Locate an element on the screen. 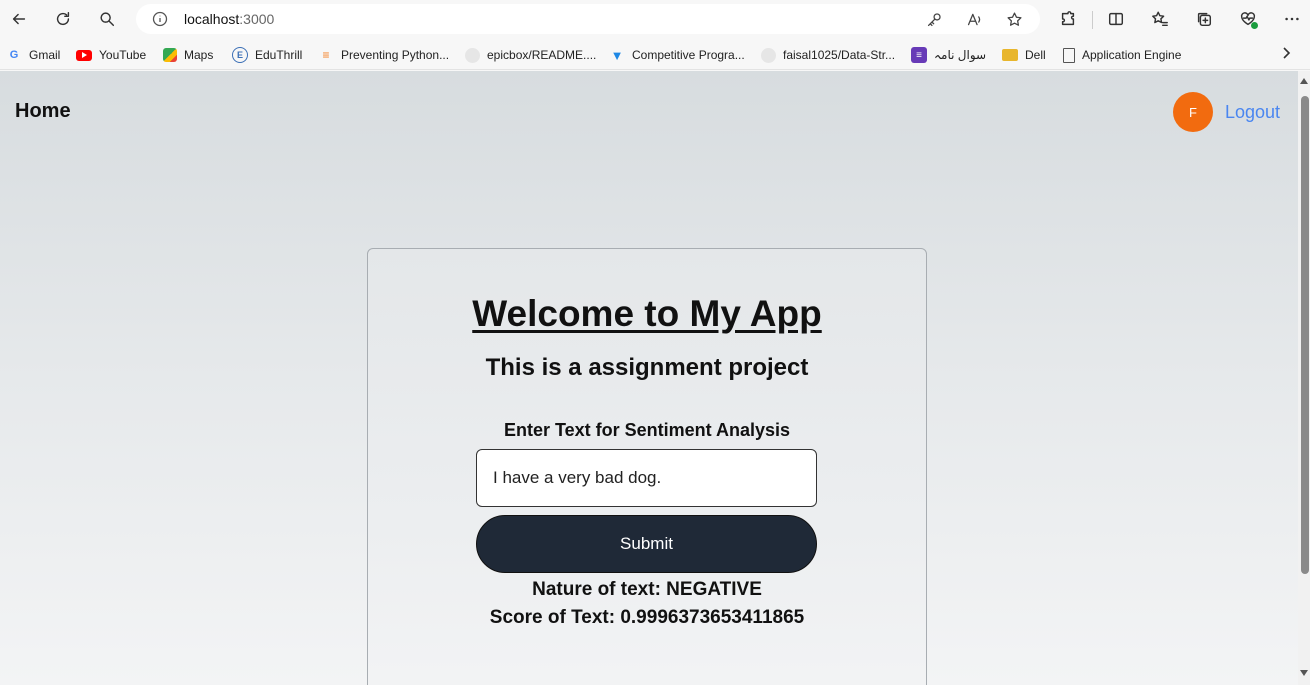 Image resolution: width=1310 pixels, height=685 pixels. toolbar-separator is located at coordinates (1092, 20).